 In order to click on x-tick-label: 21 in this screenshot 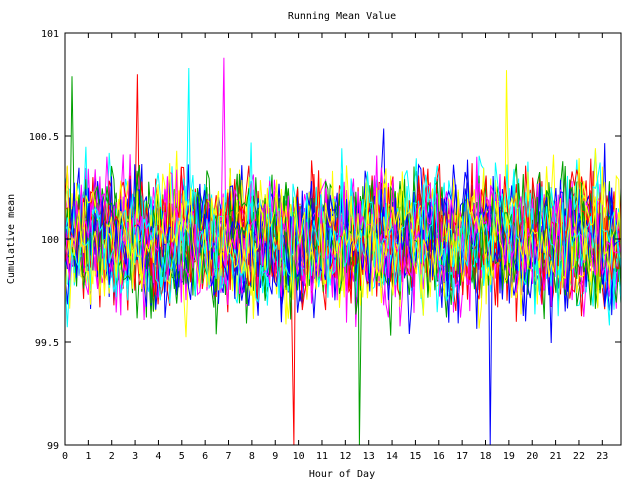, I will do `click(556, 456)`.